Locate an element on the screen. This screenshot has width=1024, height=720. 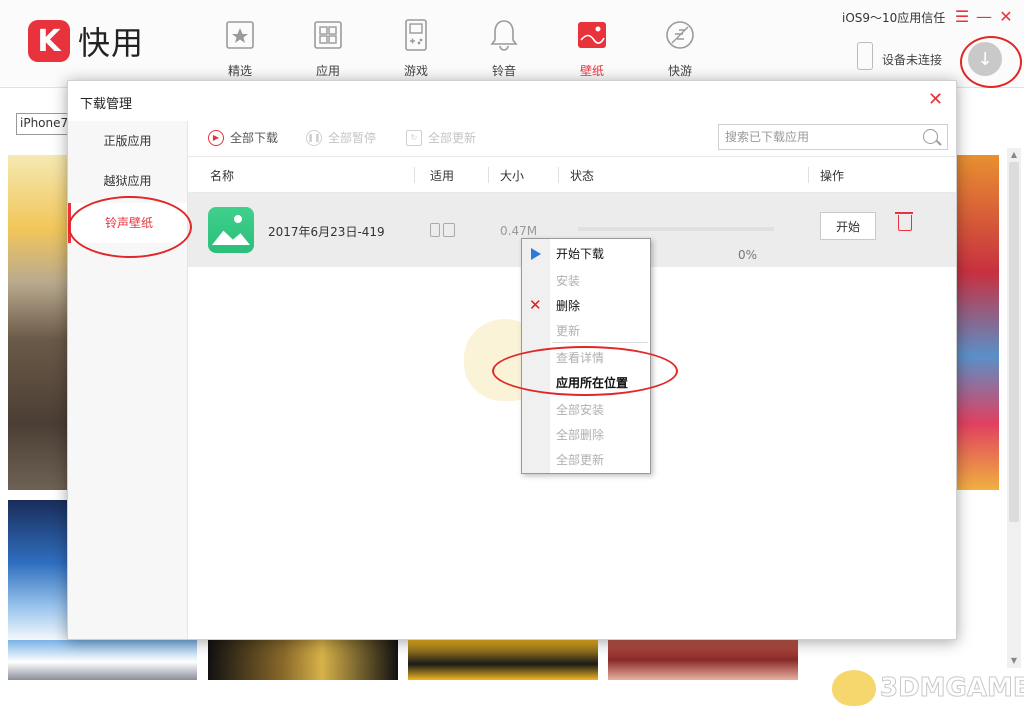
menu-item-delete-all: 全部删除 is located at coordinates (580, 435).